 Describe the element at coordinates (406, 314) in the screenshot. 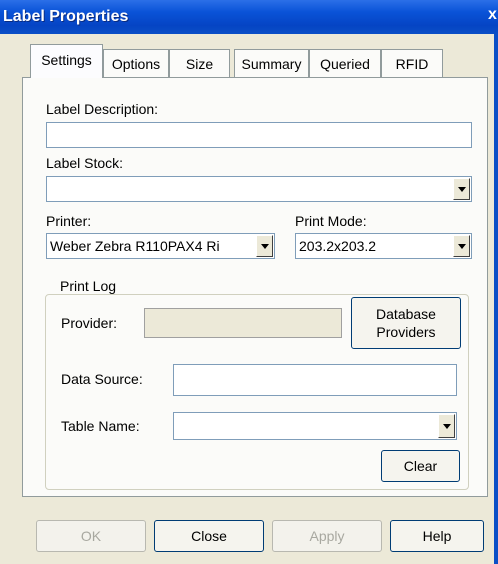

I see `database-providers-label-line1: Database` at that location.